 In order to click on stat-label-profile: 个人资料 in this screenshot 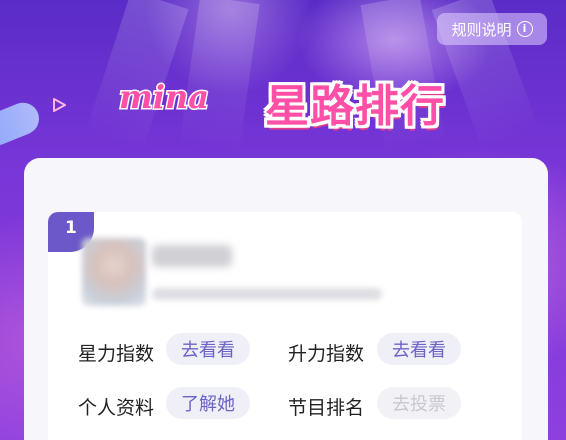, I will do `click(116, 408)`.